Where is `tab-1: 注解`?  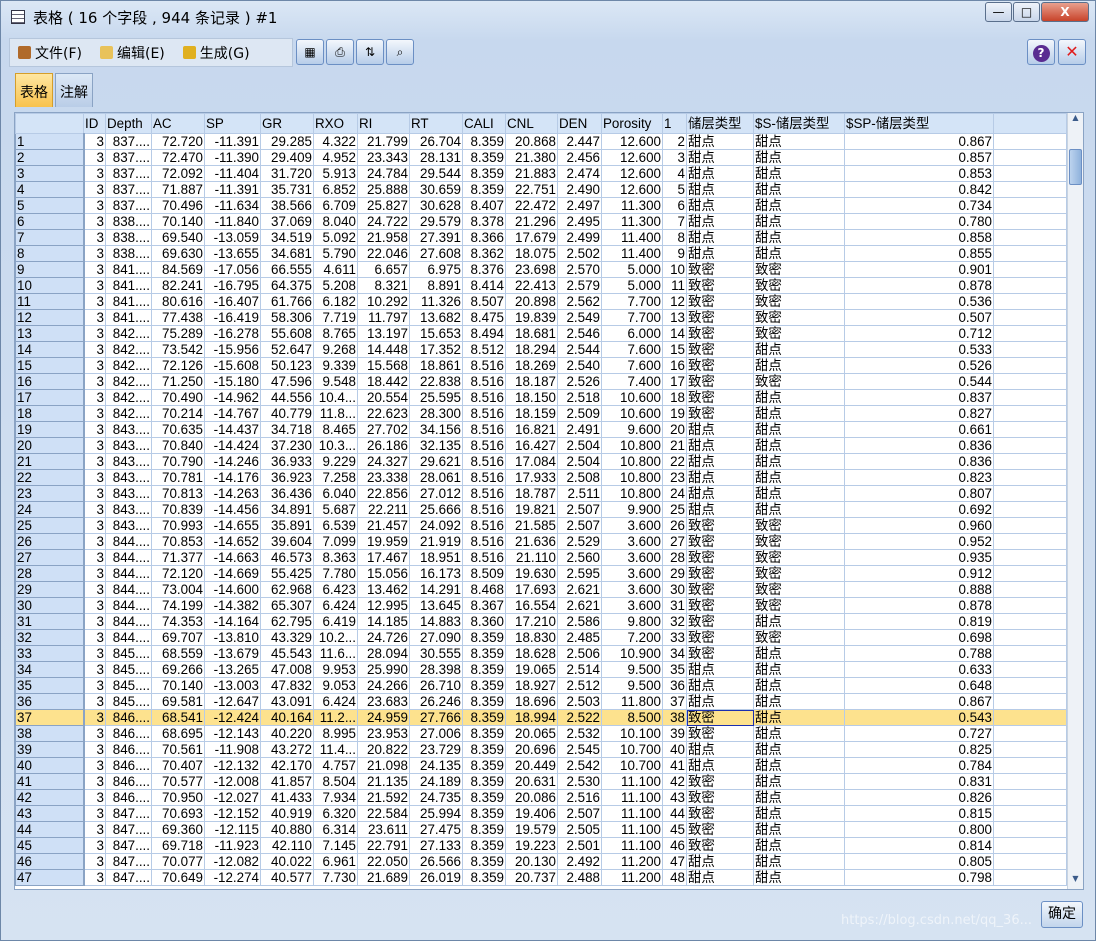 tab-1: 注解 is located at coordinates (74, 90).